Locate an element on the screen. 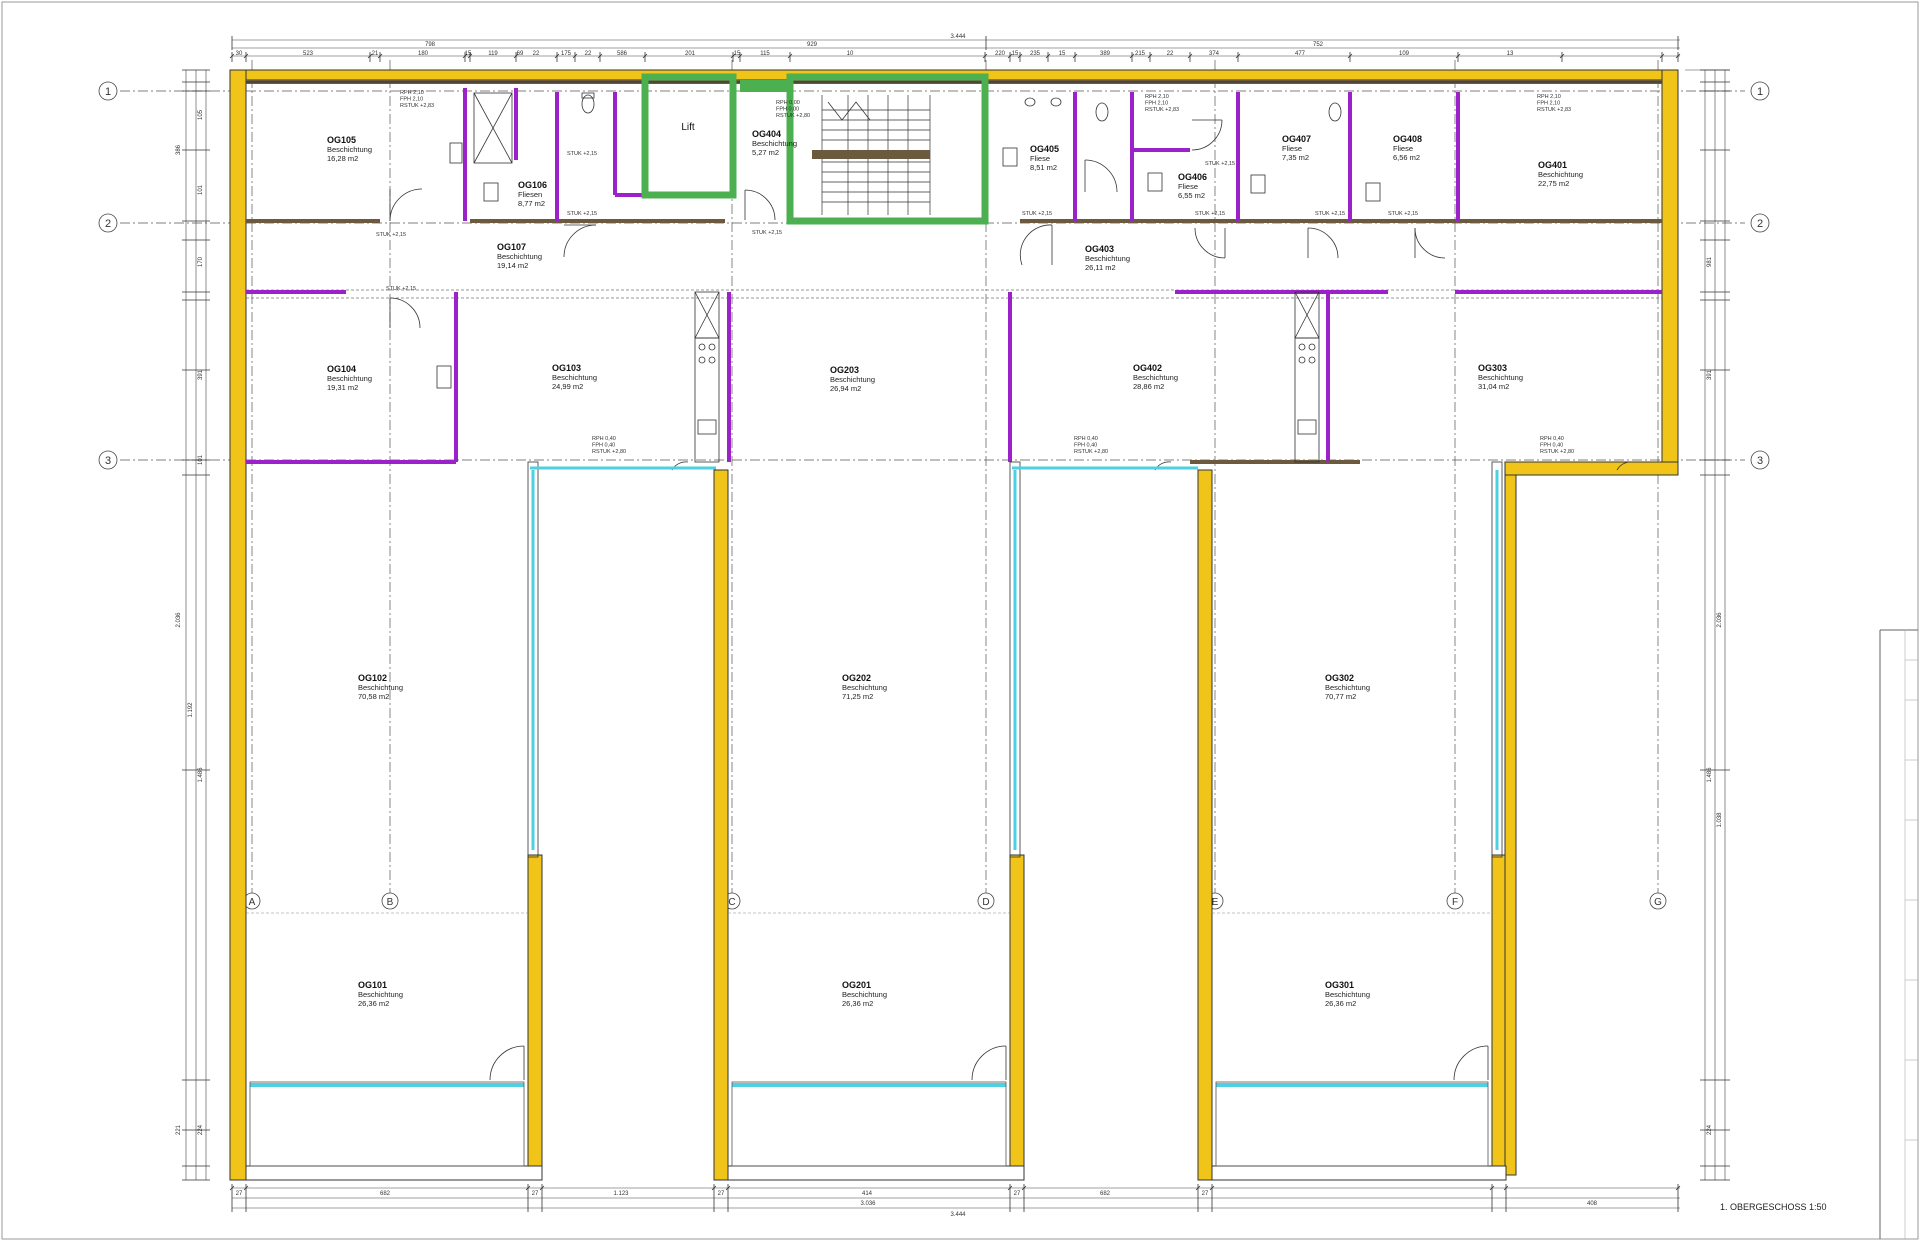  dim-detail-top: 22 is located at coordinates (588, 54).